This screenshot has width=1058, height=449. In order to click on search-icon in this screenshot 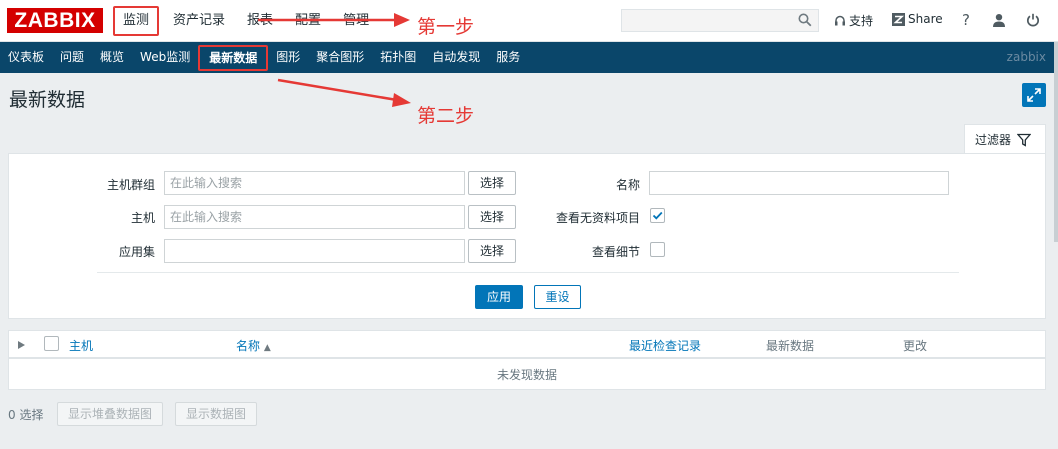, I will do `click(805, 20)`.